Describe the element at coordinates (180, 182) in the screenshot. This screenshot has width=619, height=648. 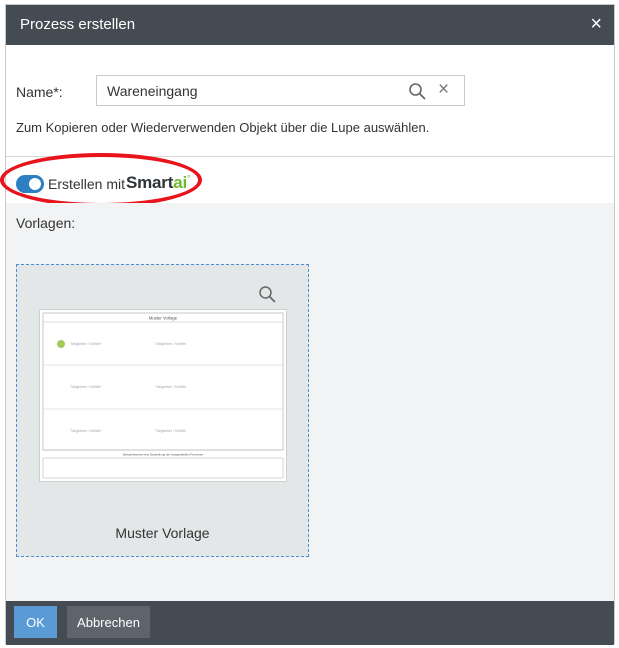
I see `brand-ai: ai` at that location.